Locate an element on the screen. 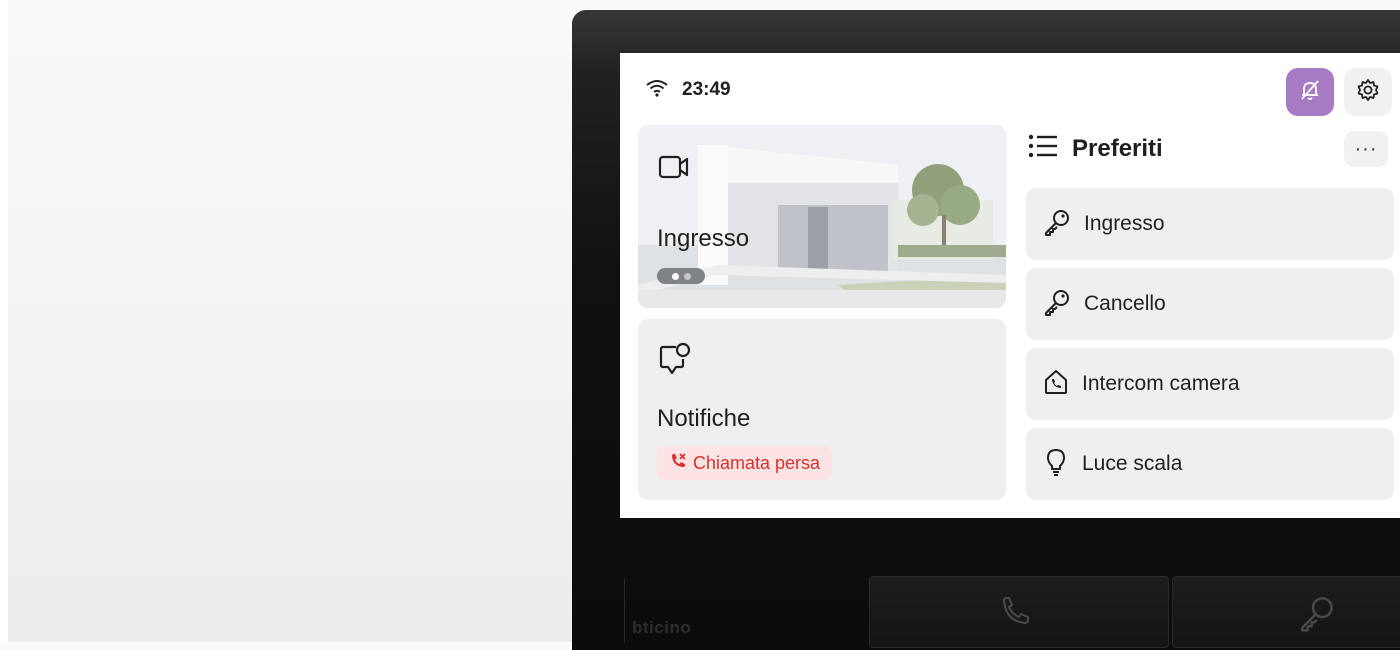  phone-icon is located at coordinates (1016, 615).